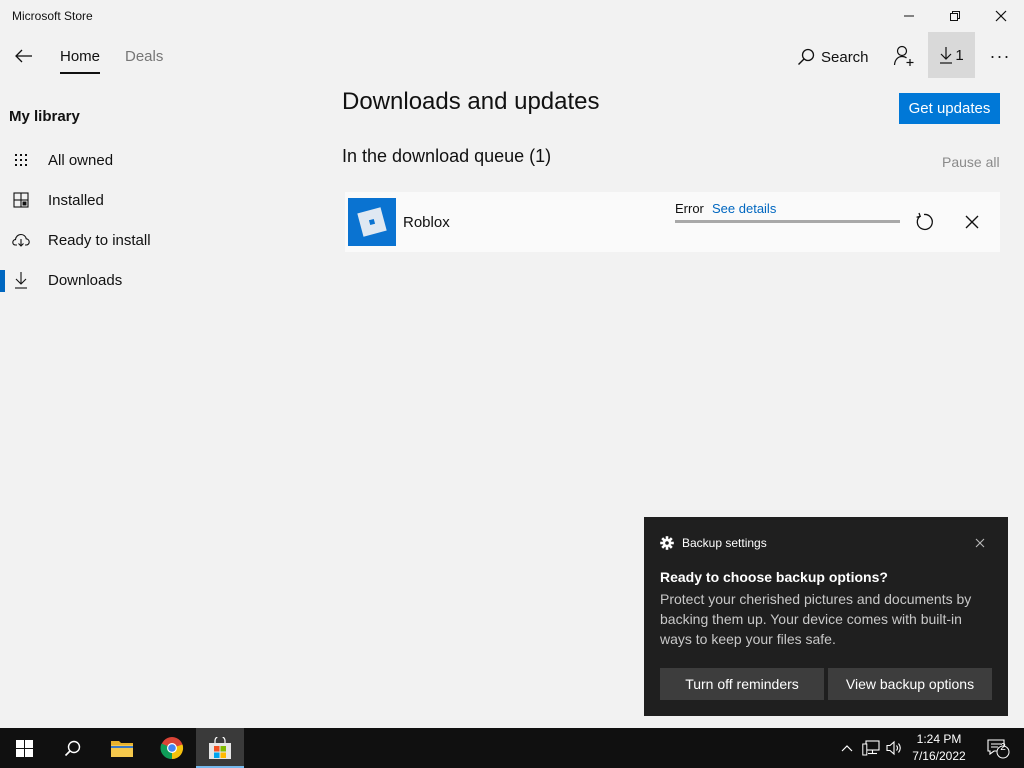  Describe the element at coordinates (939, 739) in the screenshot. I see `clock-time: 1:24 PM` at that location.